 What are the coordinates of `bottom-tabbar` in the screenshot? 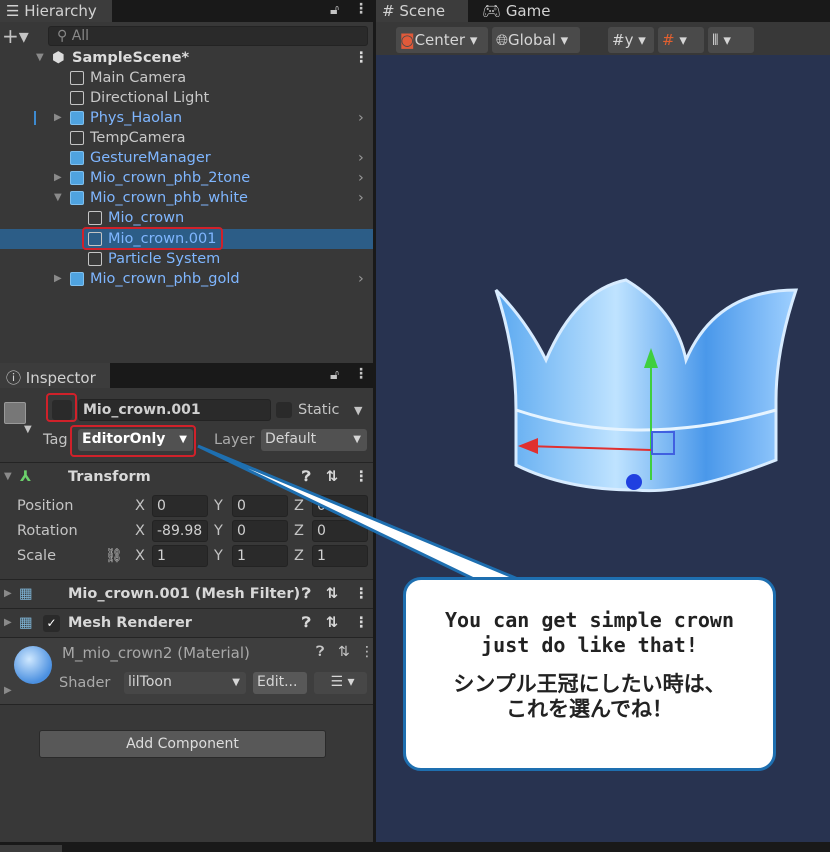 It's located at (415, 847).